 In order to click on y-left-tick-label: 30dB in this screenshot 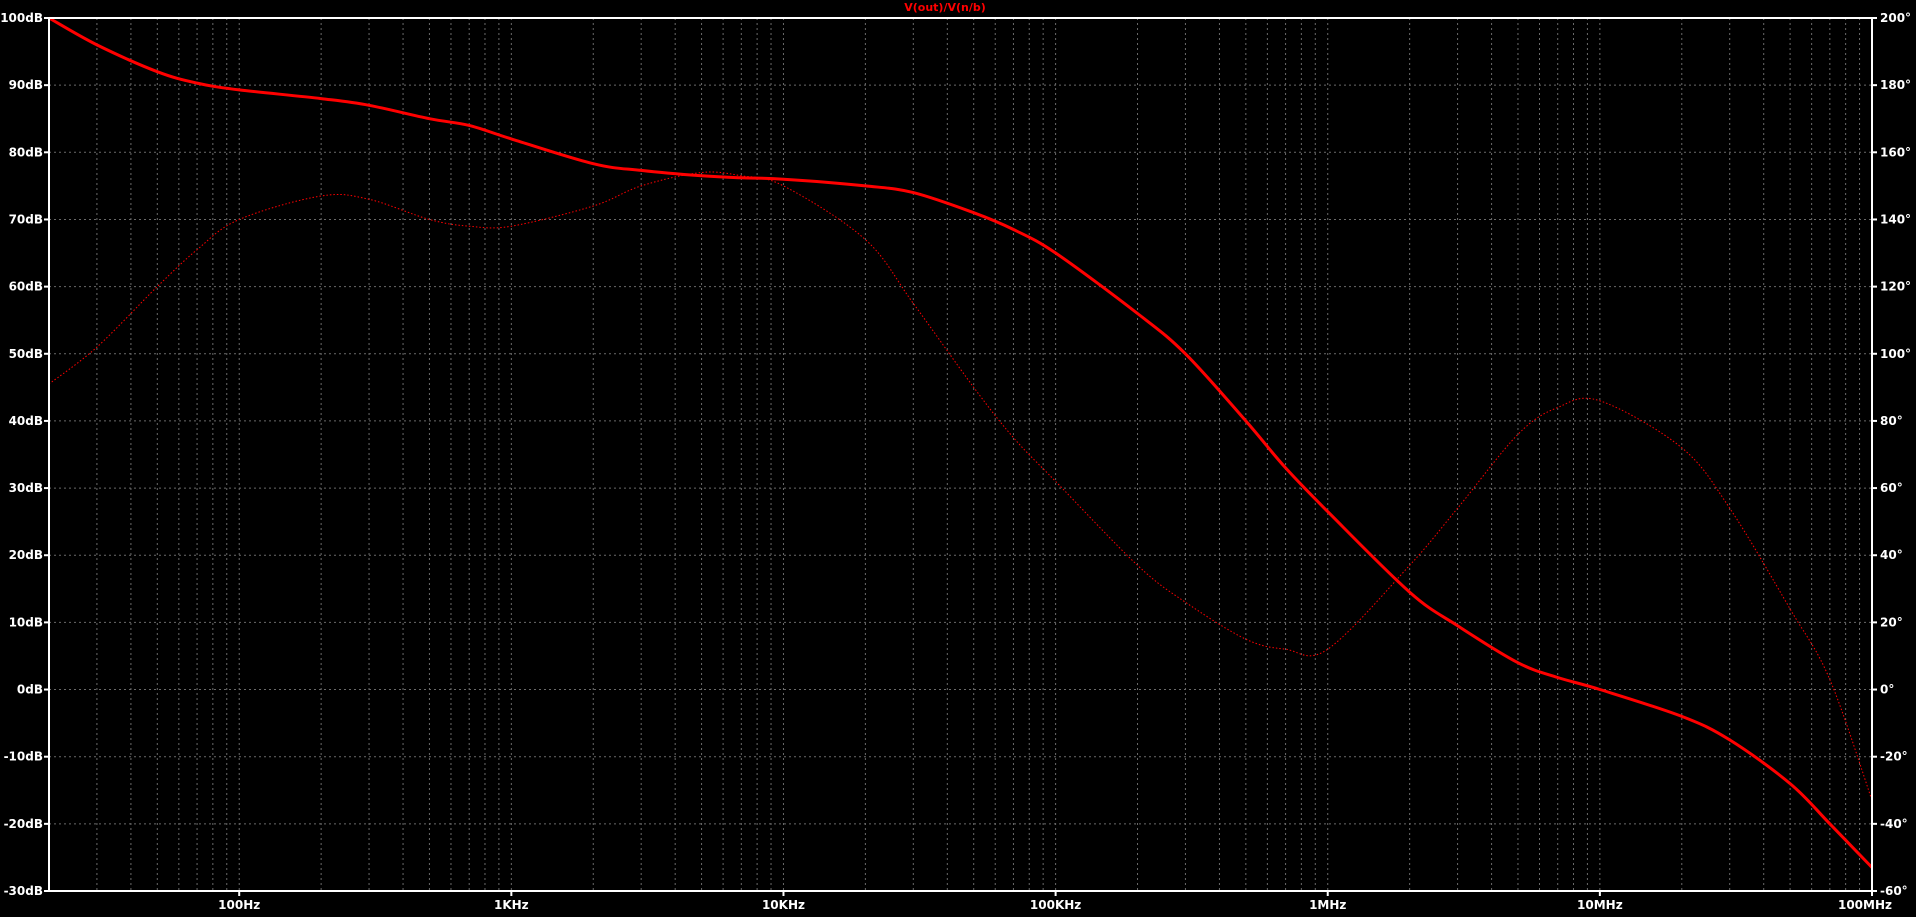, I will do `click(26, 488)`.